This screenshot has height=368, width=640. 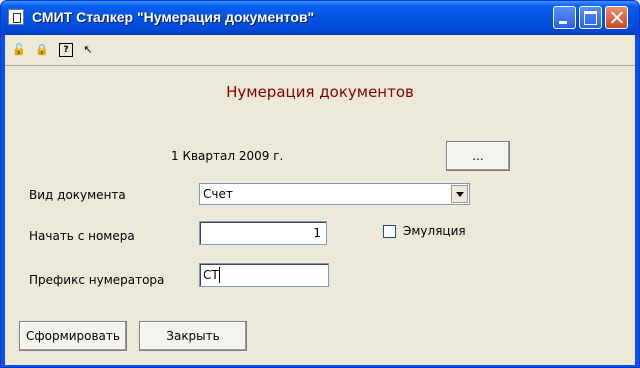 I want to click on doc-type-value: Счет, so click(x=218, y=194).